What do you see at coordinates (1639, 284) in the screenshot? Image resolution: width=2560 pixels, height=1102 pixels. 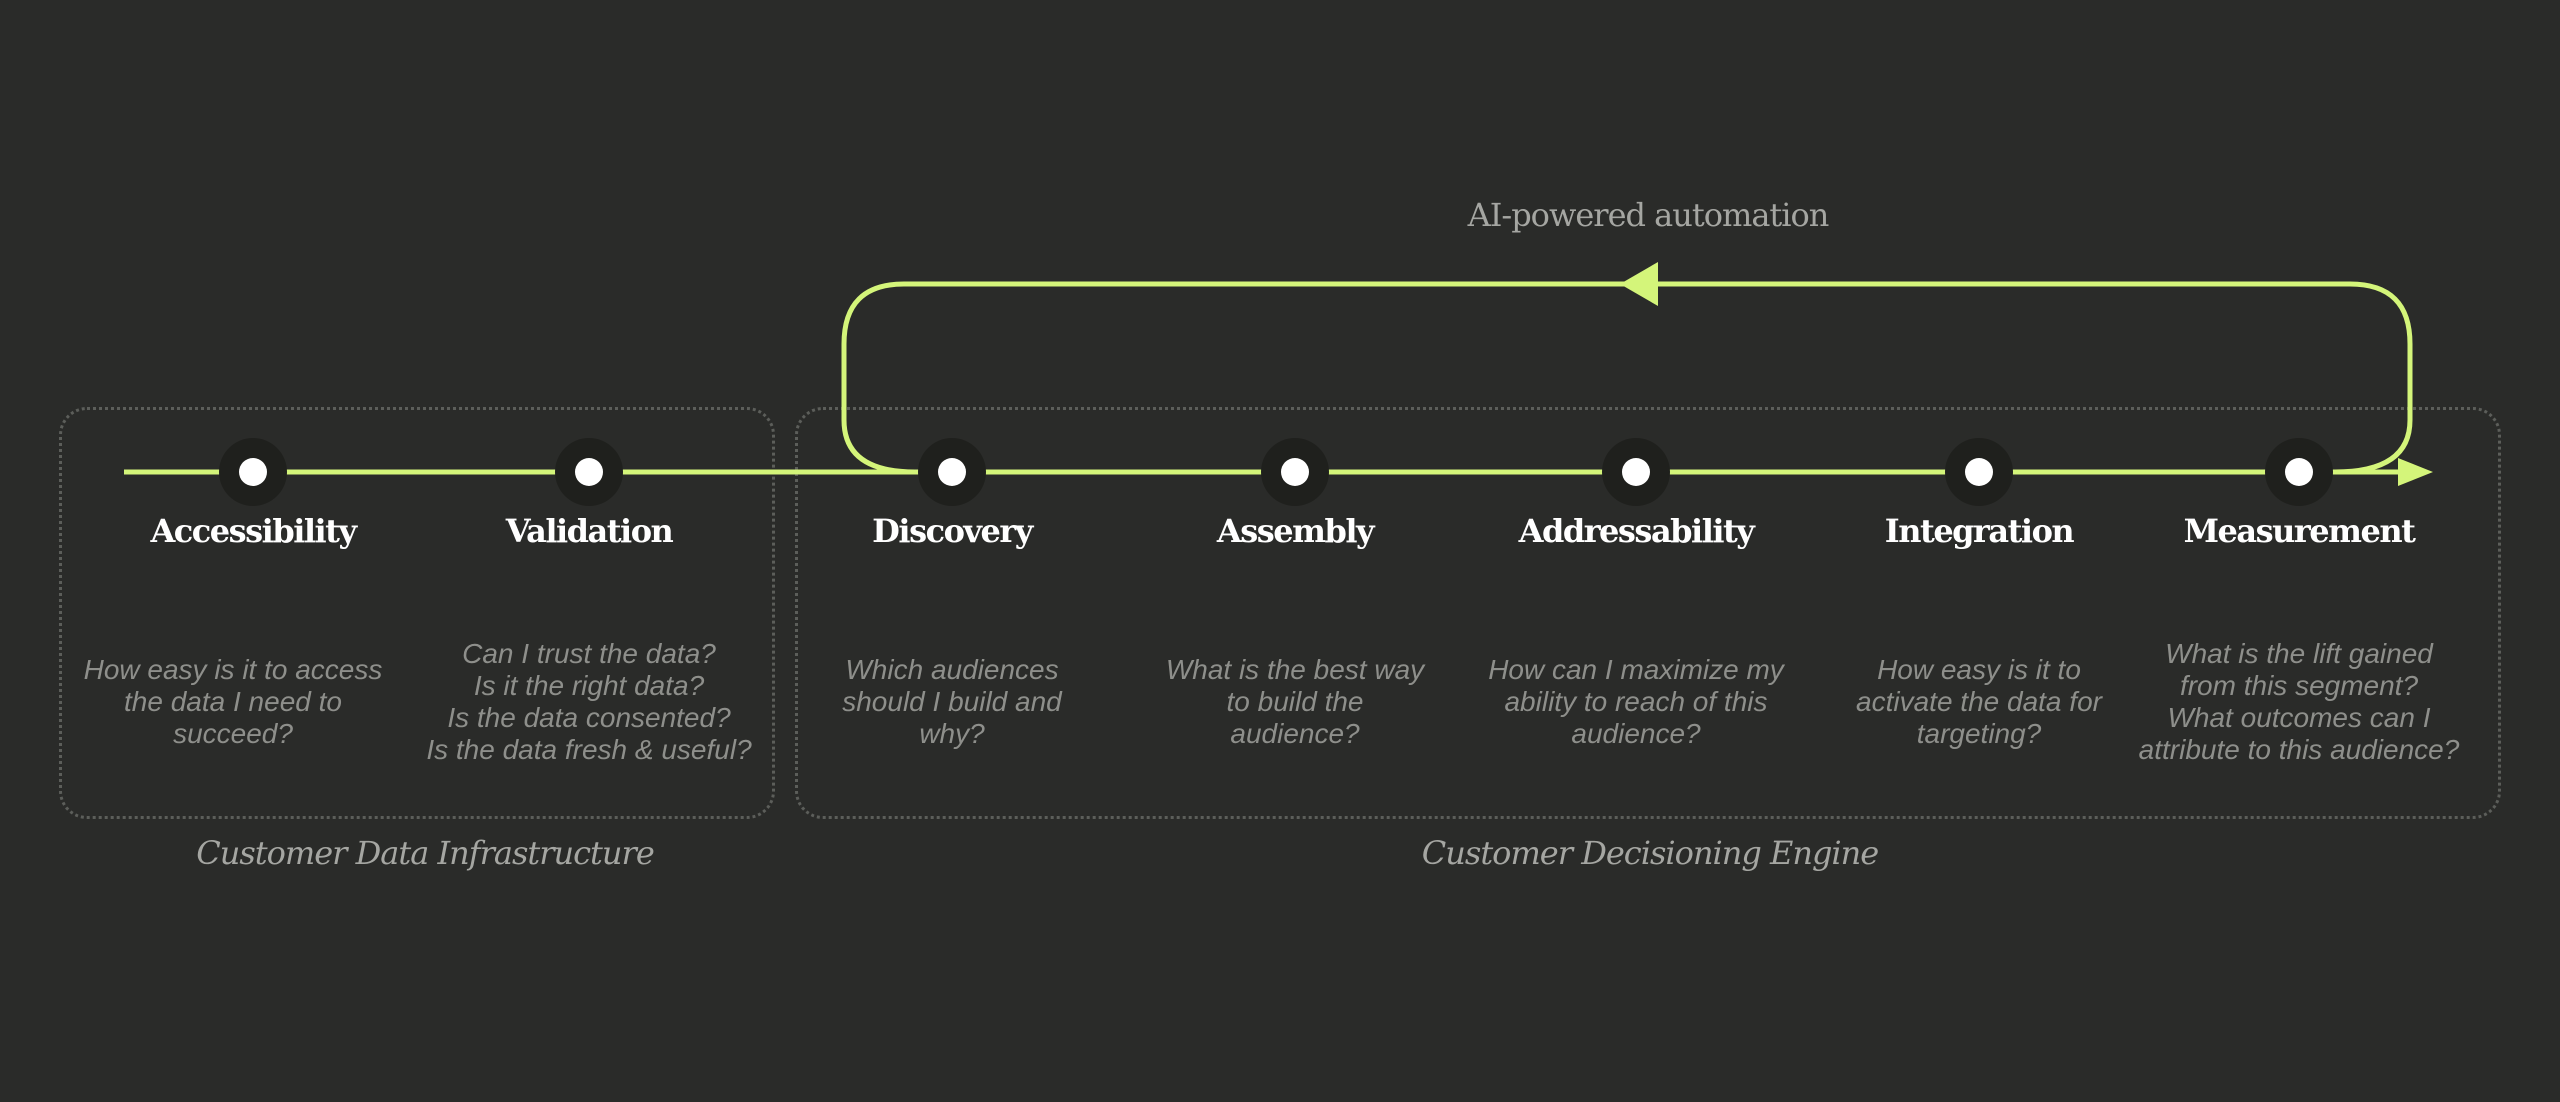 I see `loop-arrow-head-icon` at bounding box center [1639, 284].